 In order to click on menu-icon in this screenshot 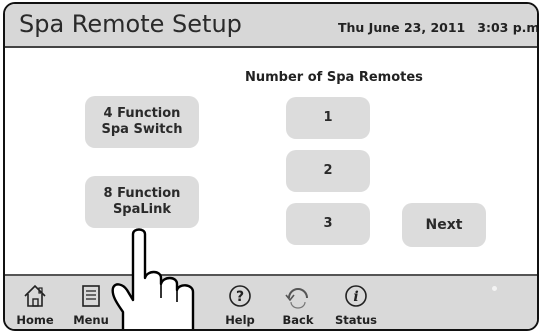, I will do `click(91, 296)`.